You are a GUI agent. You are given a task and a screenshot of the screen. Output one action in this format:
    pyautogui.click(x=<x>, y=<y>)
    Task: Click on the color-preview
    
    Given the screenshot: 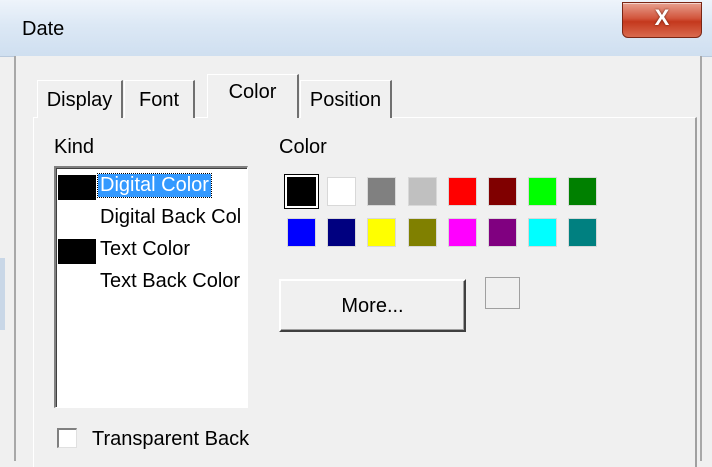 What is the action you would take?
    pyautogui.click(x=502, y=293)
    